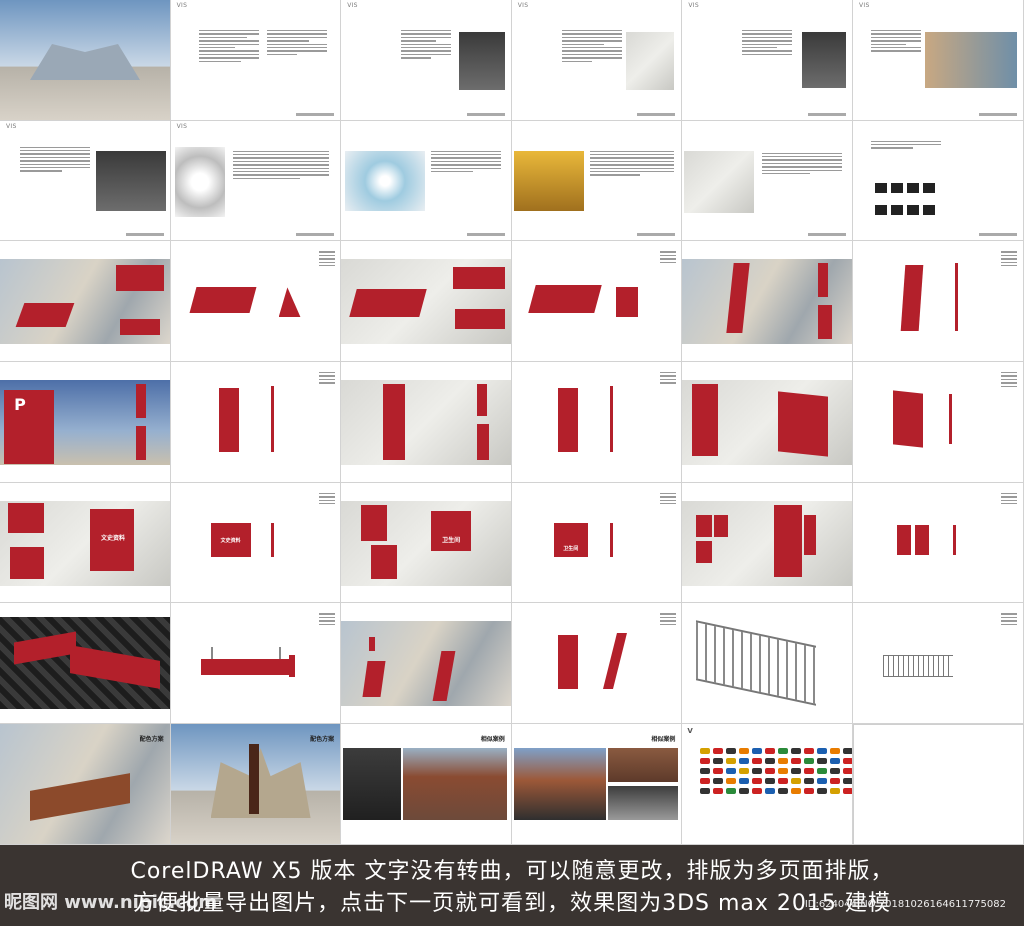 Image resolution: width=1024 pixels, height=926 pixels. I want to click on client-logo-wall, so click(776, 771).